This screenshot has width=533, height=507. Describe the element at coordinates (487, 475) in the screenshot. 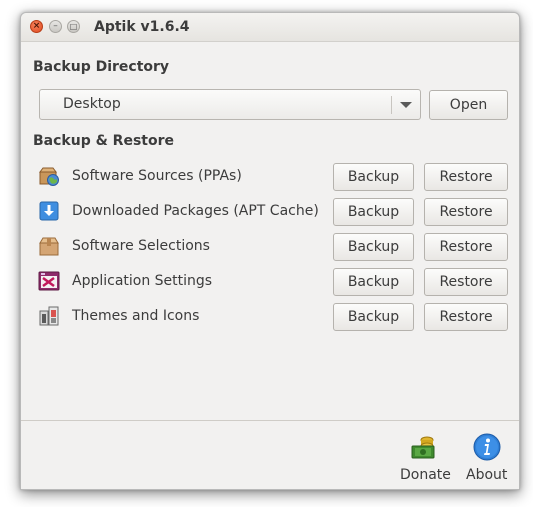

I see `about-label: About` at that location.